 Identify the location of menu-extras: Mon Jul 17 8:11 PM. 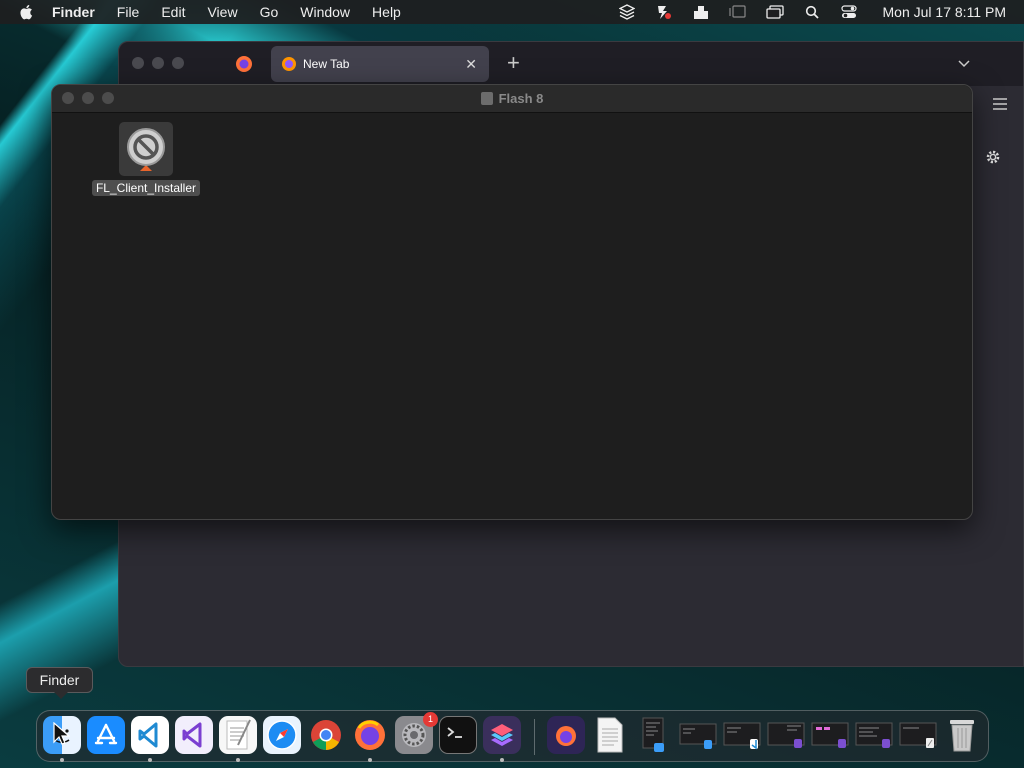
(802, 12).